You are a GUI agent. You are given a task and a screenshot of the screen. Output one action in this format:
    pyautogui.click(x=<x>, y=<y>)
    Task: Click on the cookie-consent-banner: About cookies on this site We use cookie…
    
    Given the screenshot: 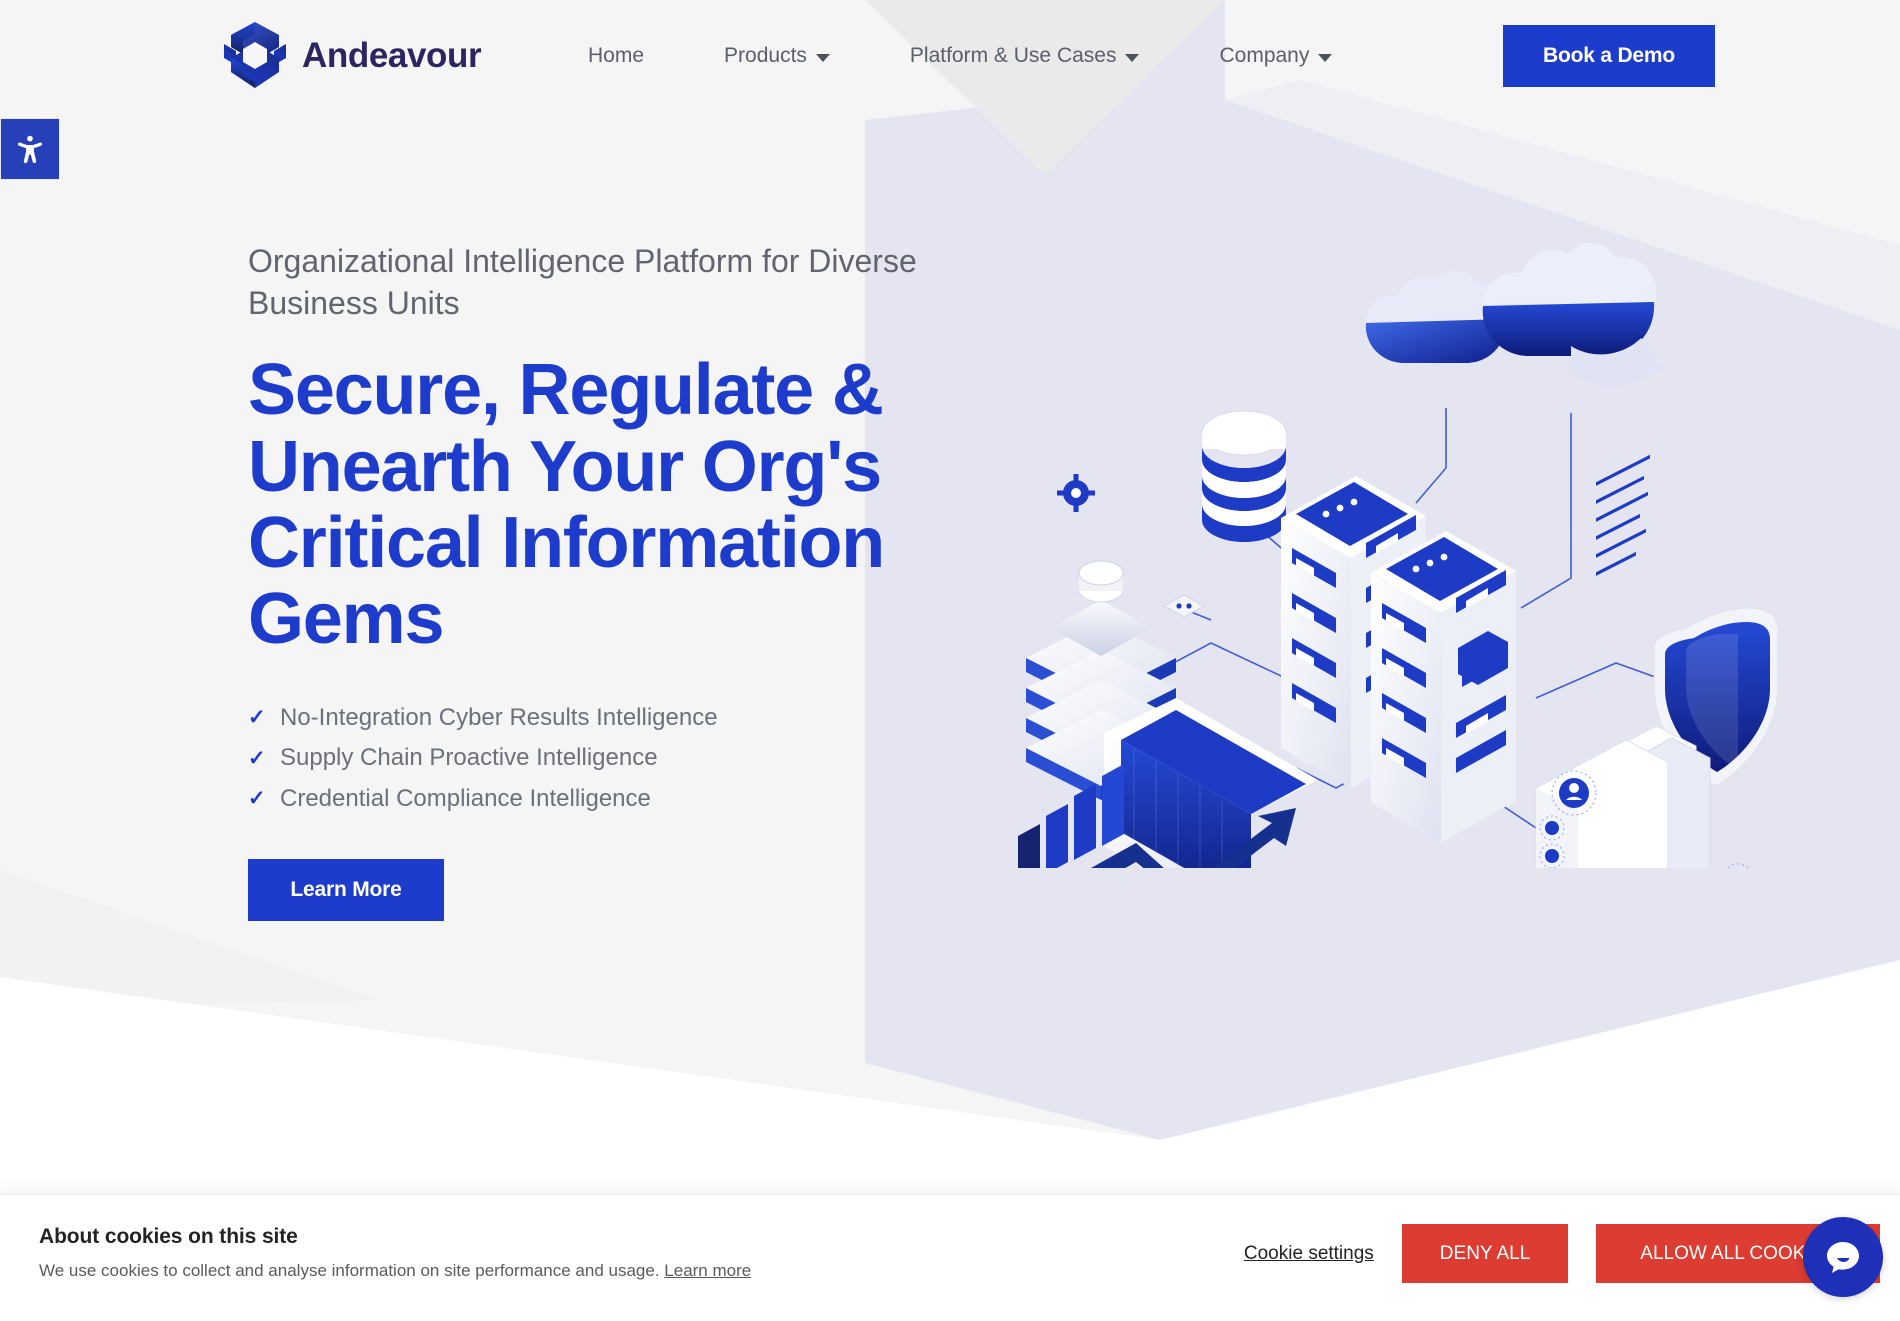 What is the action you would take?
    pyautogui.click(x=950, y=1257)
    